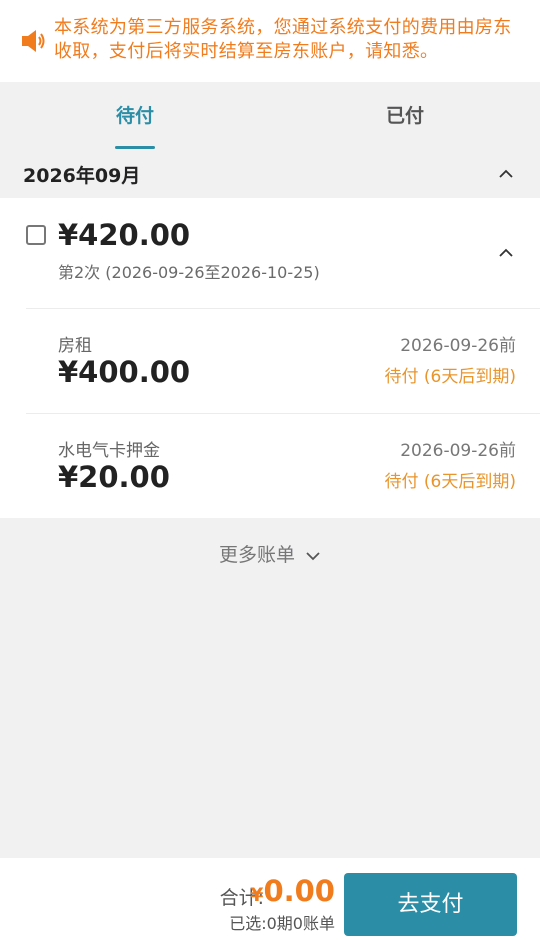 The width and height of the screenshot is (540, 951). Describe the element at coordinates (270, 253) in the screenshot. I see `bill-summary: ¥420.00 第2次 (2026-09-26至2026-10-25)` at that location.